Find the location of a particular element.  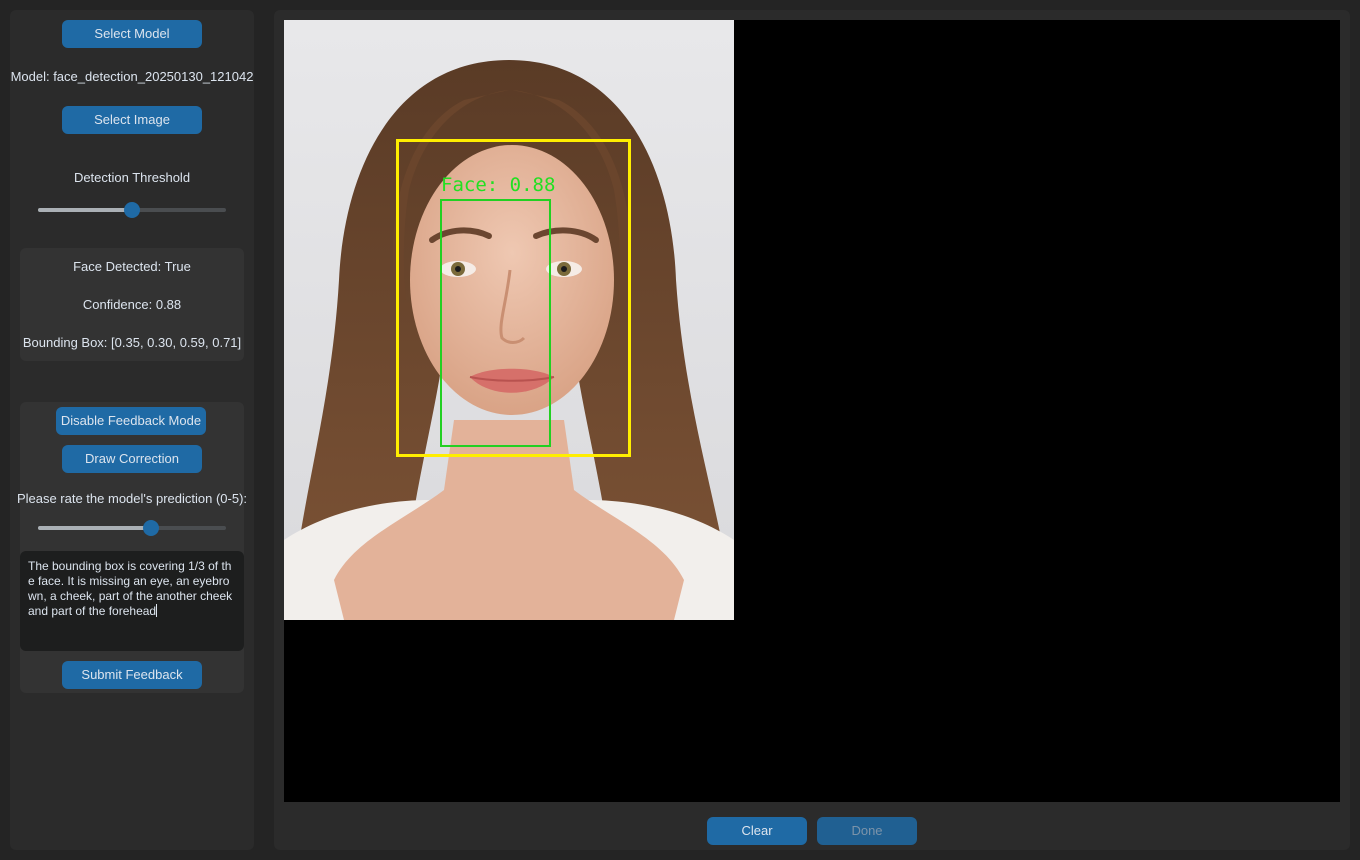

confidence-label: Confidence: 0.88 is located at coordinates (132, 304).